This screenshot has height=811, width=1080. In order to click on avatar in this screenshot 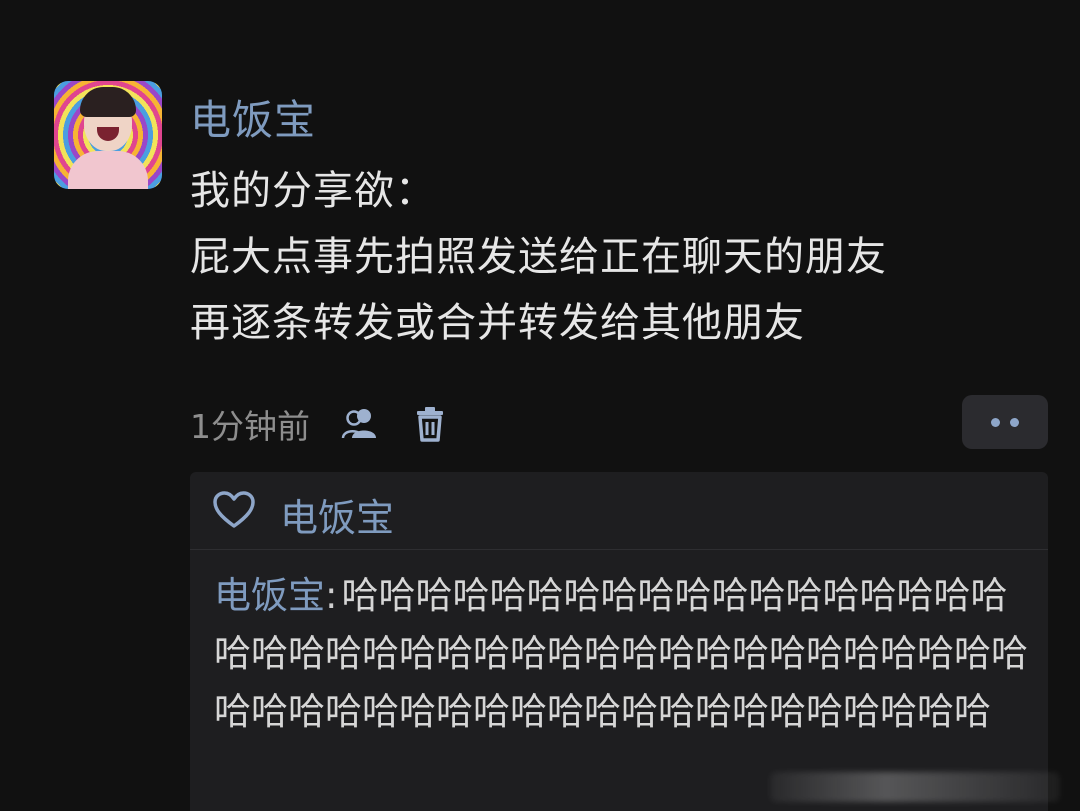, I will do `click(108, 135)`.